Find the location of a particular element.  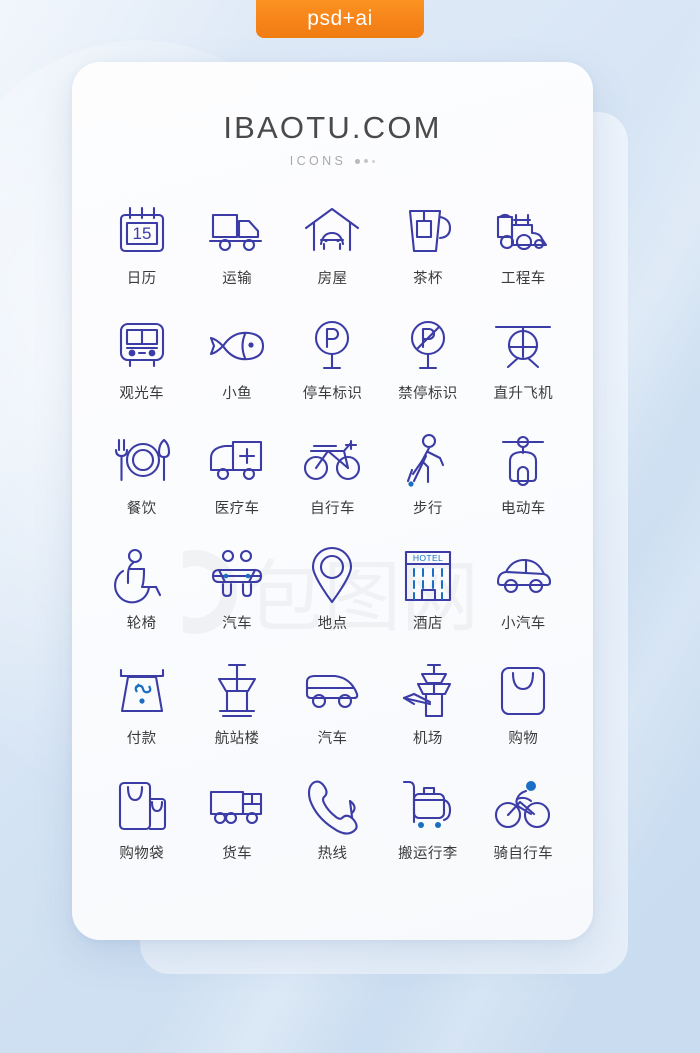

icon-cell-airport: 机场 is located at coordinates (427, 710).